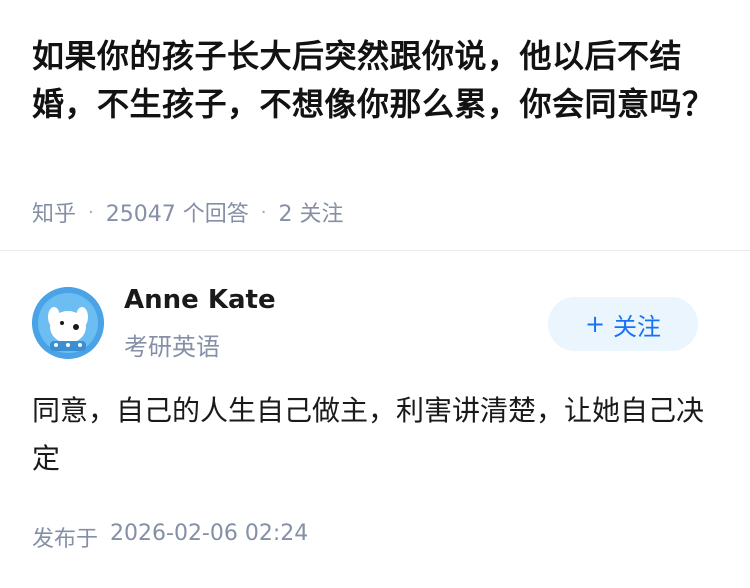 This screenshot has height=588, width=750. Describe the element at coordinates (140, 214) in the screenshot. I see `answer-count-value: 25047` at that location.